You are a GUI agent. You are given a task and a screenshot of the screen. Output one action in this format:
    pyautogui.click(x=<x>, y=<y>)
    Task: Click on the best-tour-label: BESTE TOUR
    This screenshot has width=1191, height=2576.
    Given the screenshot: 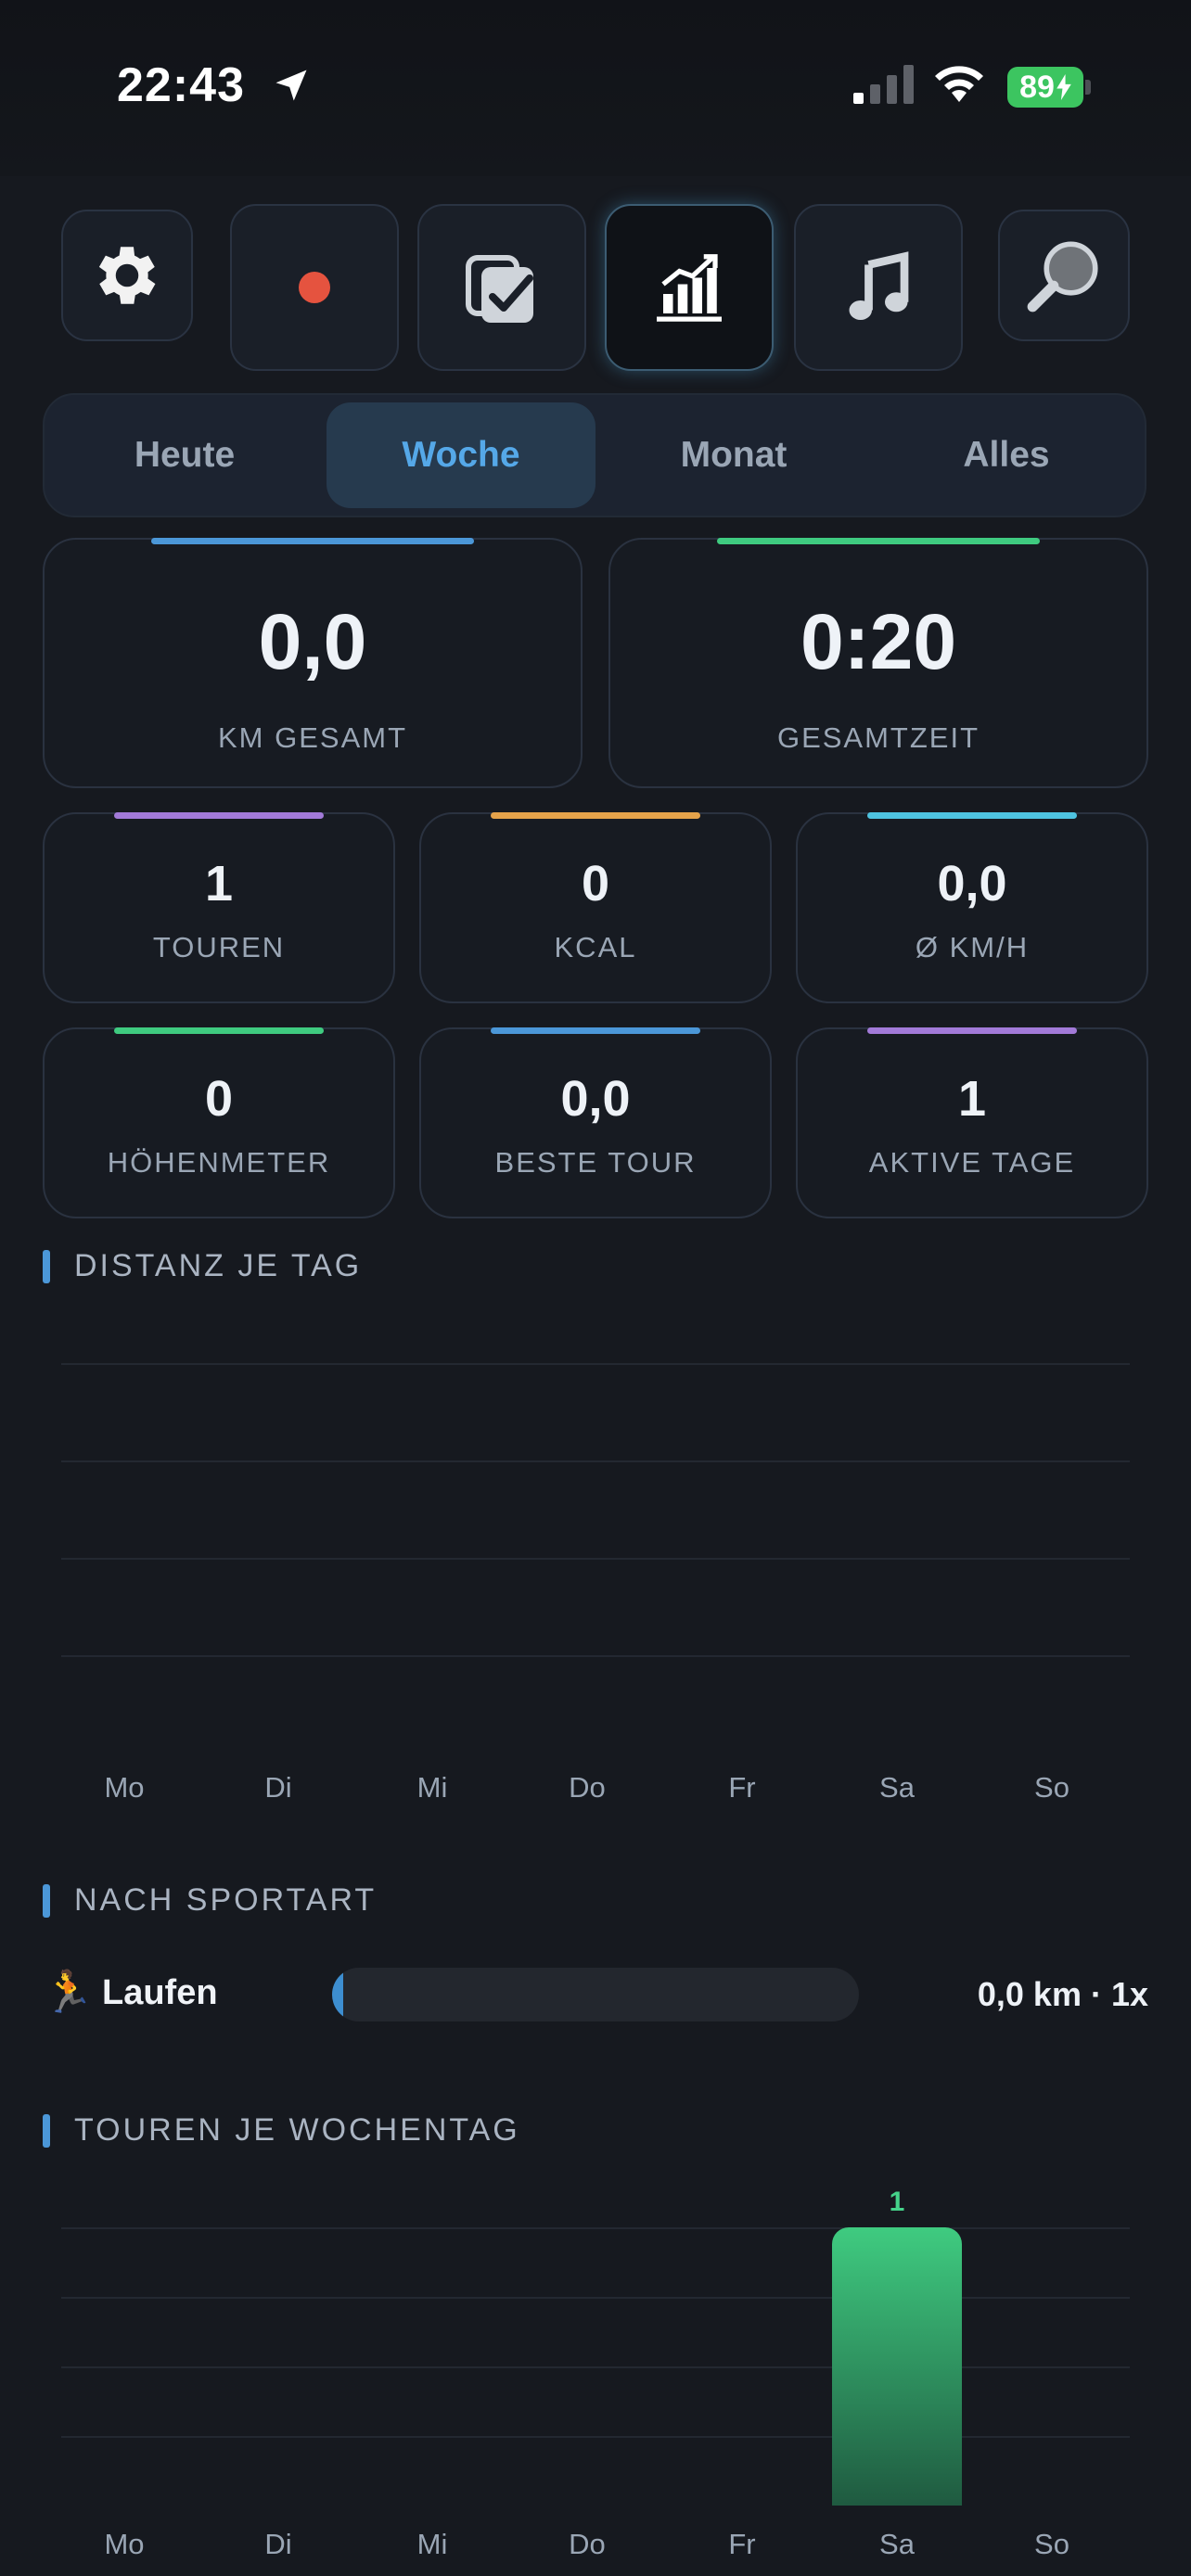 What is the action you would take?
    pyautogui.click(x=595, y=1163)
    